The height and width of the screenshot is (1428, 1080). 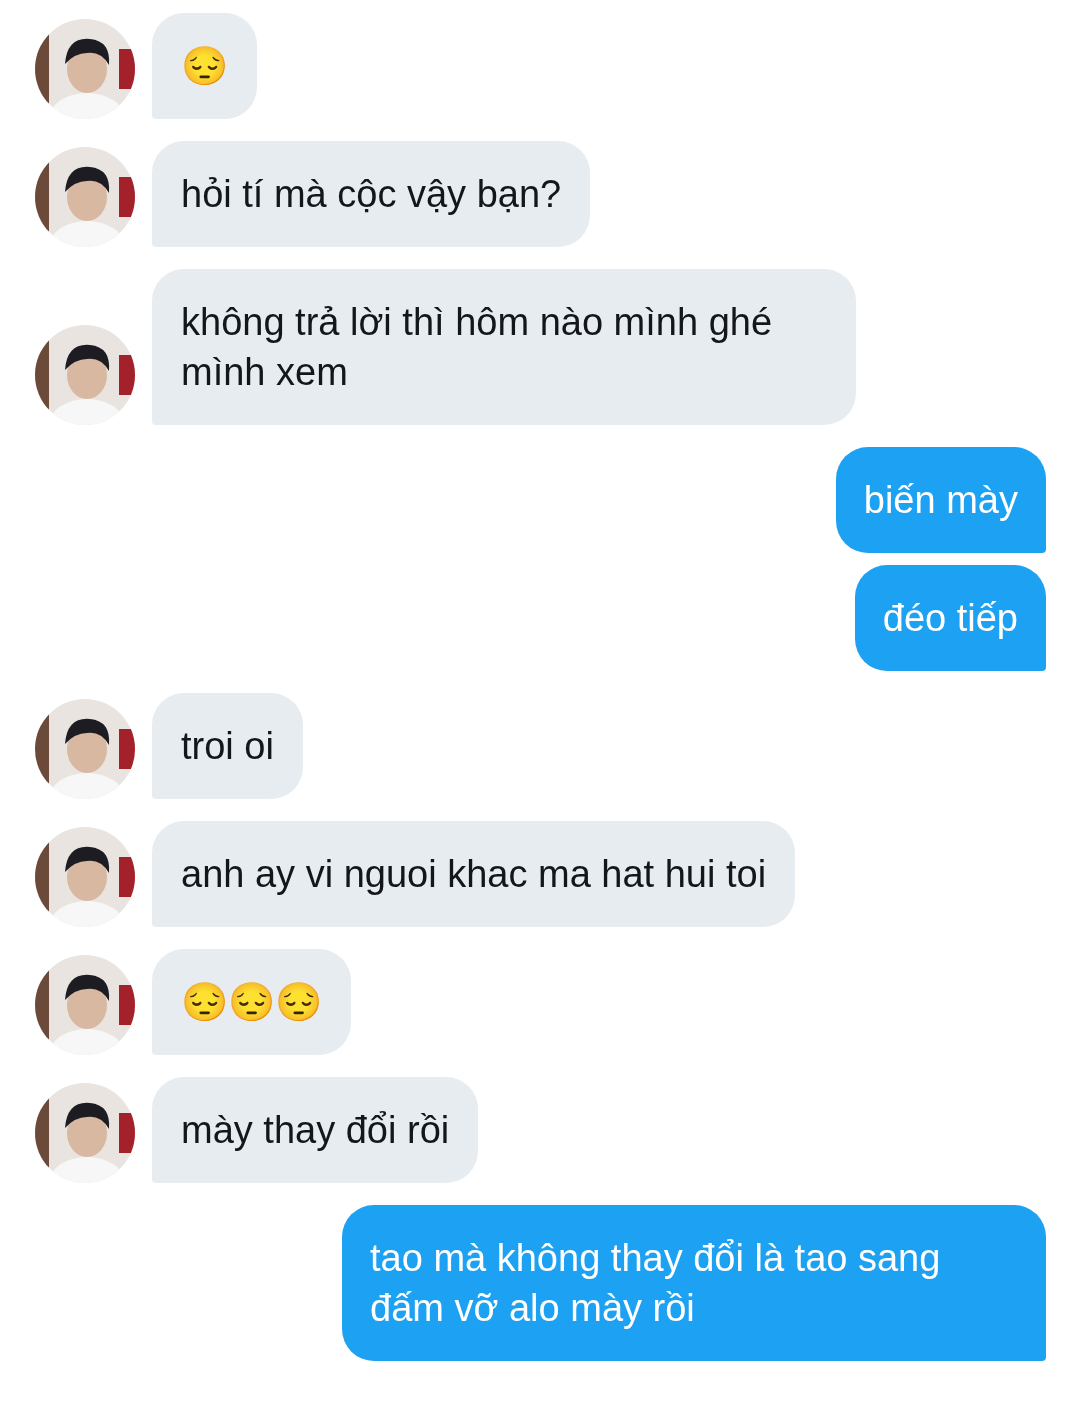 I want to click on message-bubble: tao mà không thay đổi là tao sang đấm vỡ alo mày rồi, so click(x=694, y=1283).